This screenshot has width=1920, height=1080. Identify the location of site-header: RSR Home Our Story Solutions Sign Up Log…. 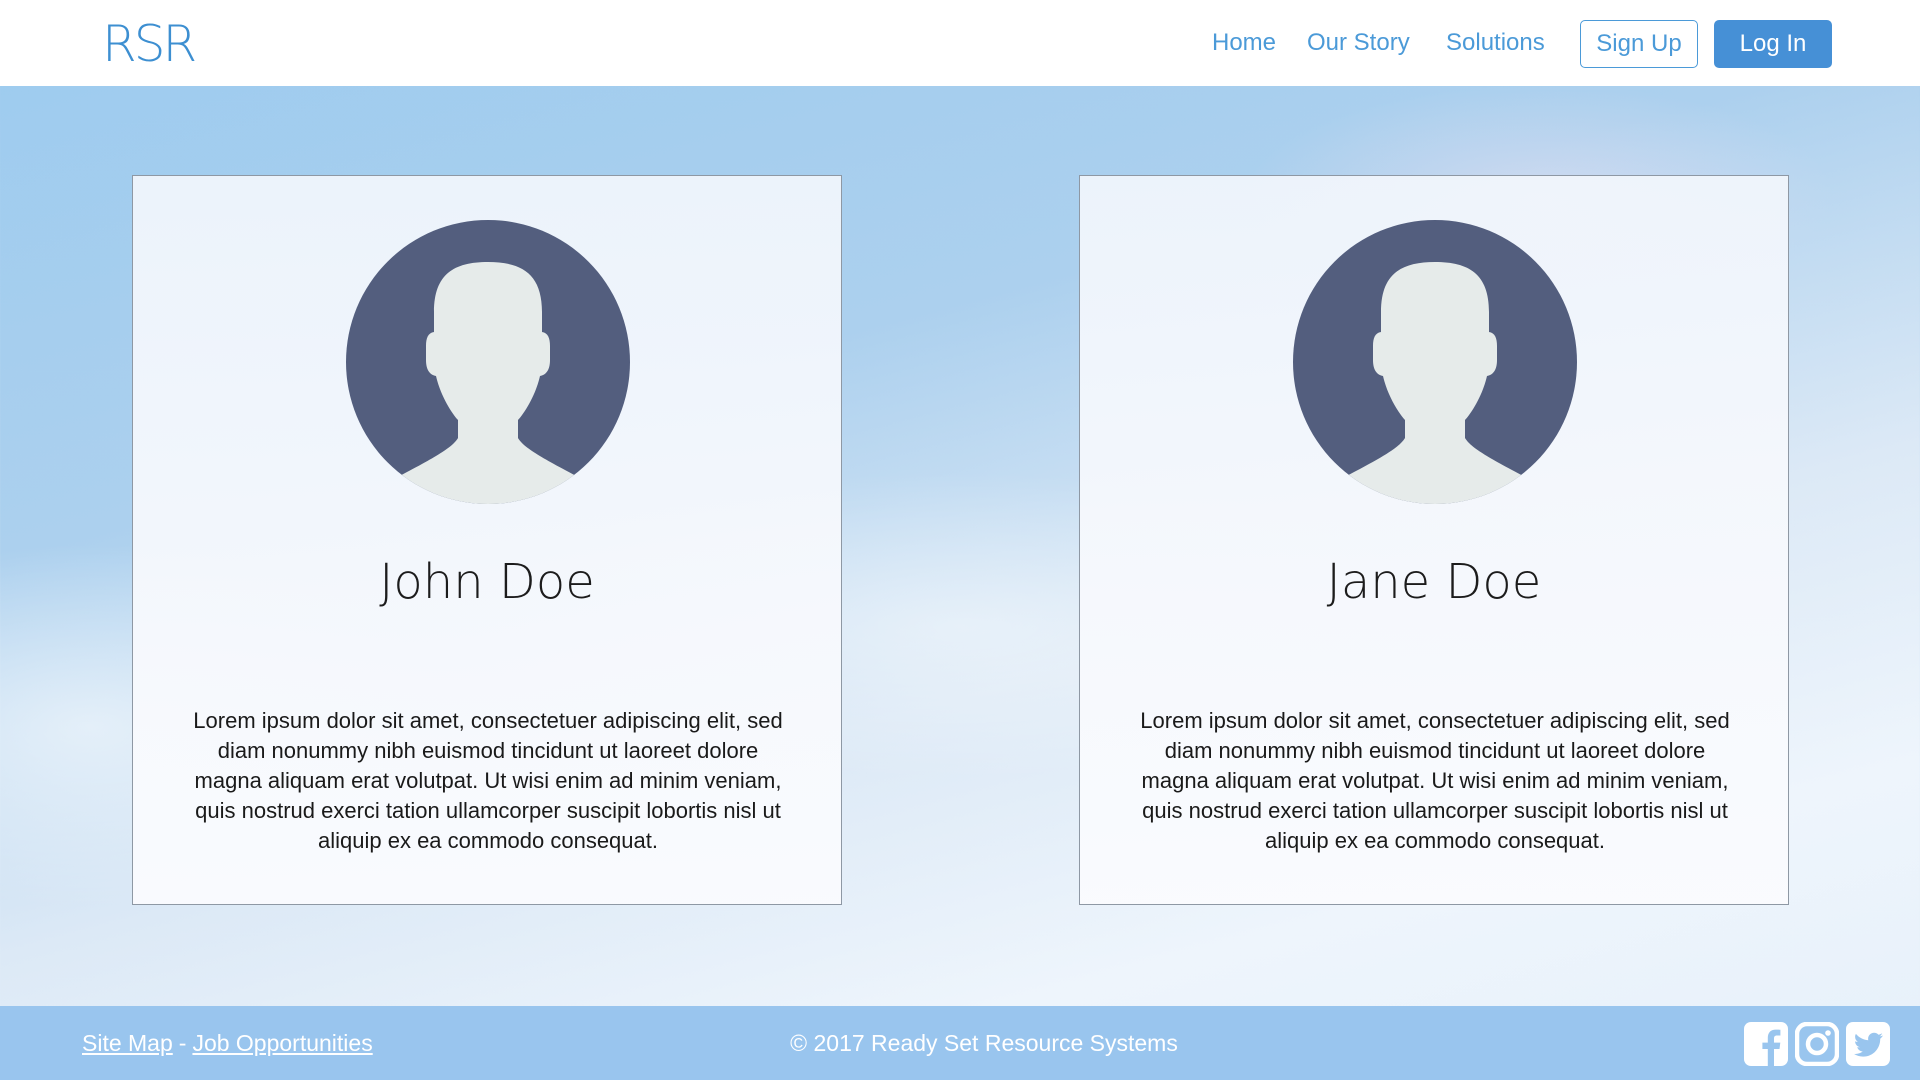
(960, 43).